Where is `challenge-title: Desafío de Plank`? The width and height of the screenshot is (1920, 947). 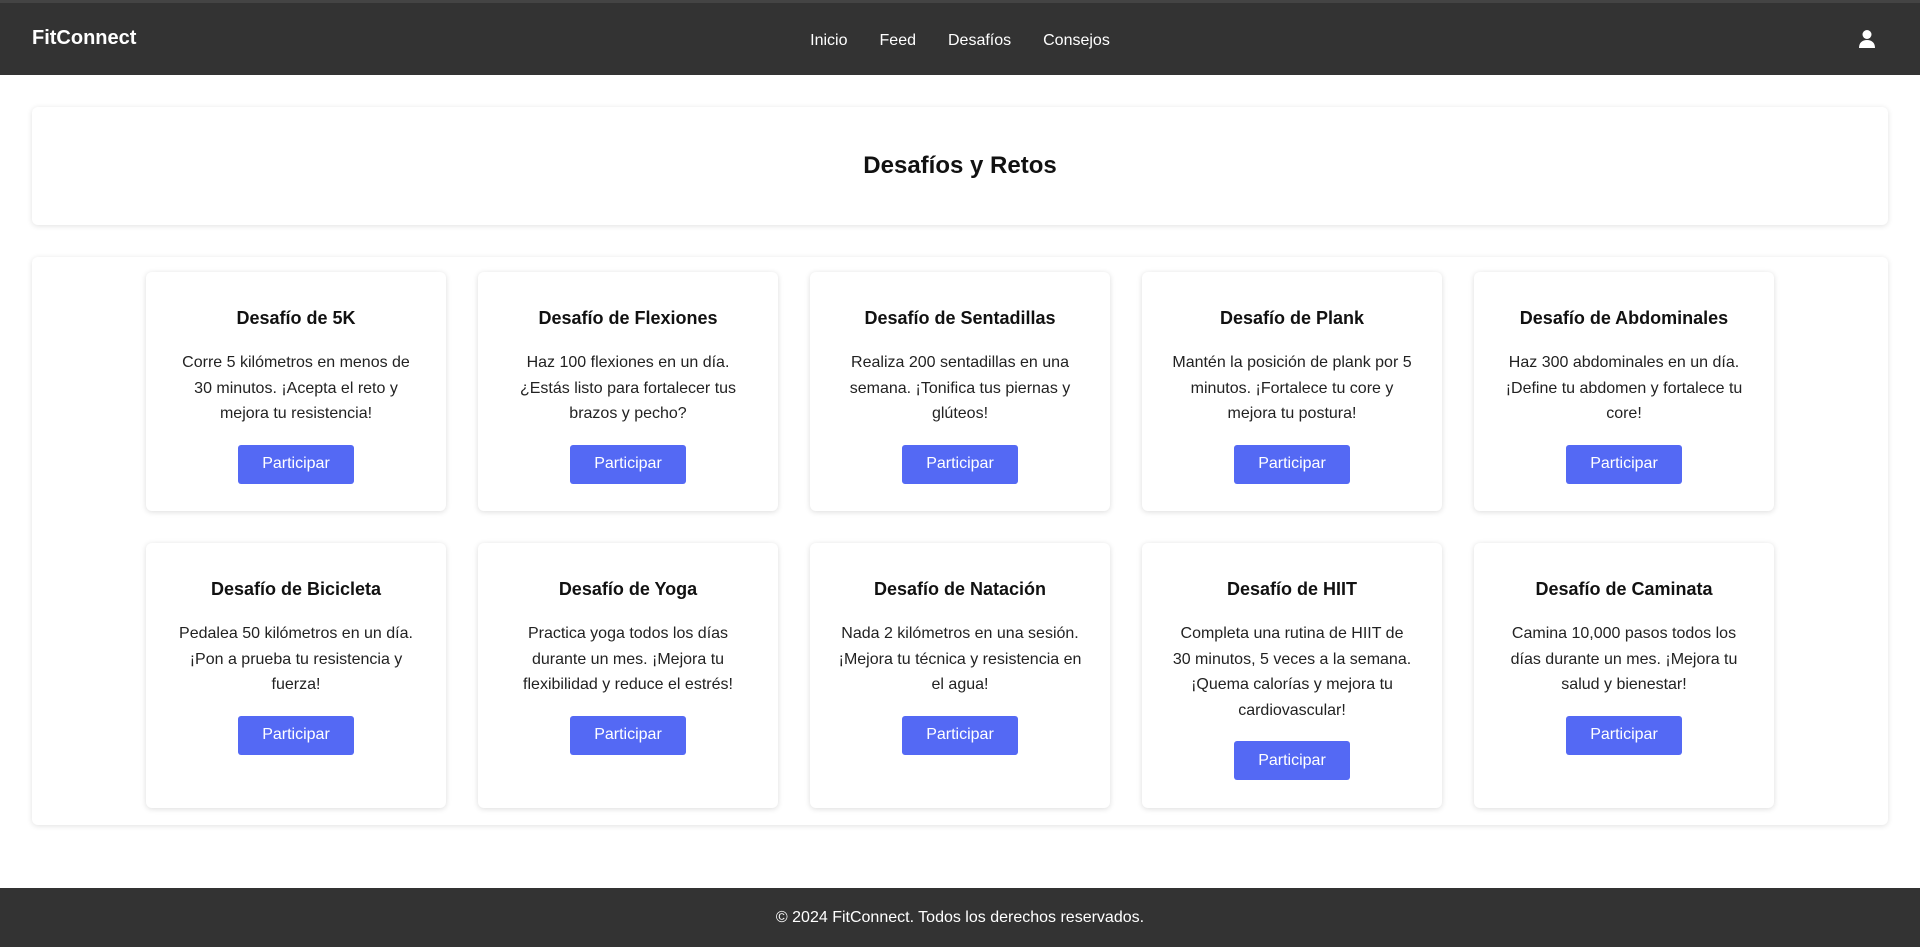
challenge-title: Desafío de Plank is located at coordinates (1292, 318).